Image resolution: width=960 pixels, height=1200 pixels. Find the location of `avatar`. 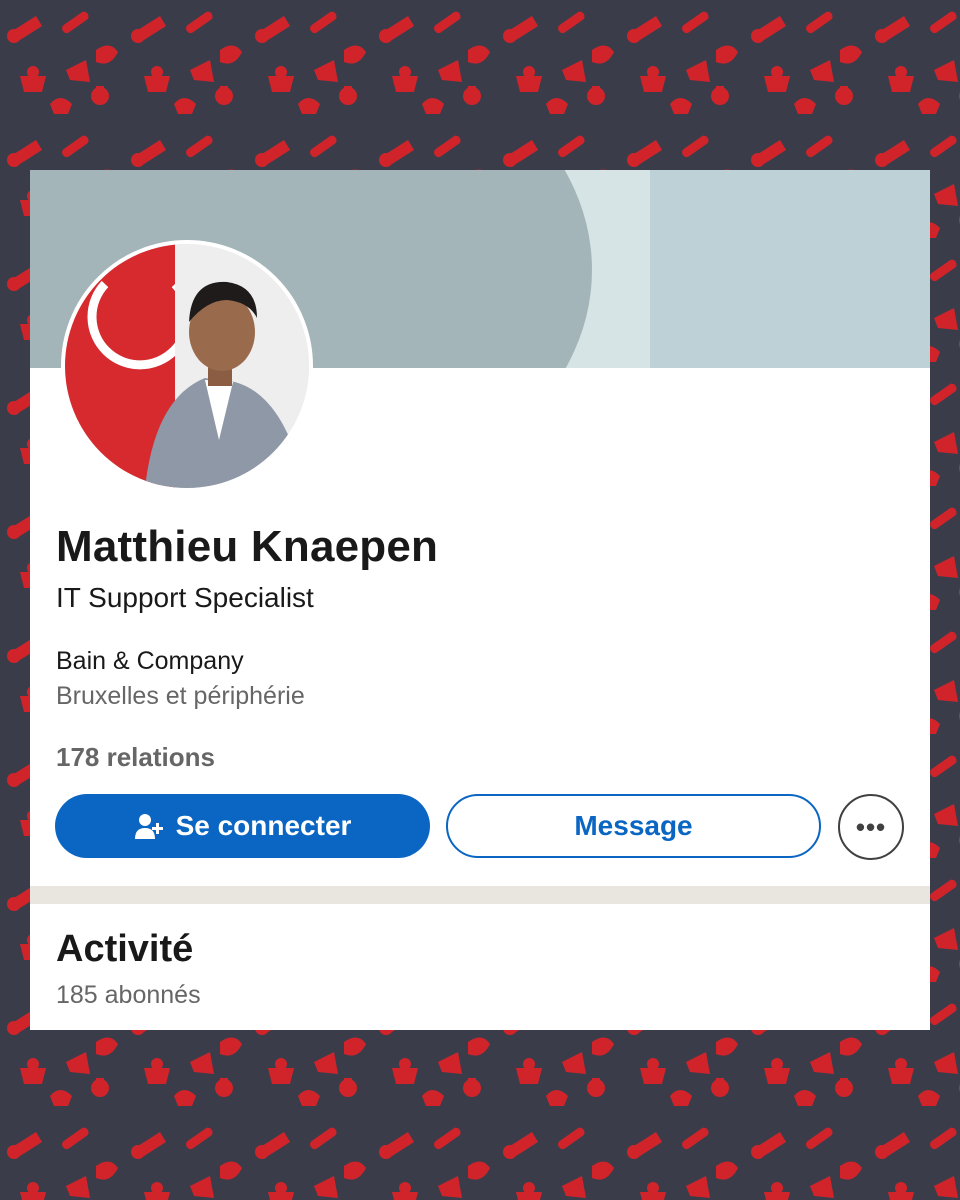

avatar is located at coordinates (187, 366).